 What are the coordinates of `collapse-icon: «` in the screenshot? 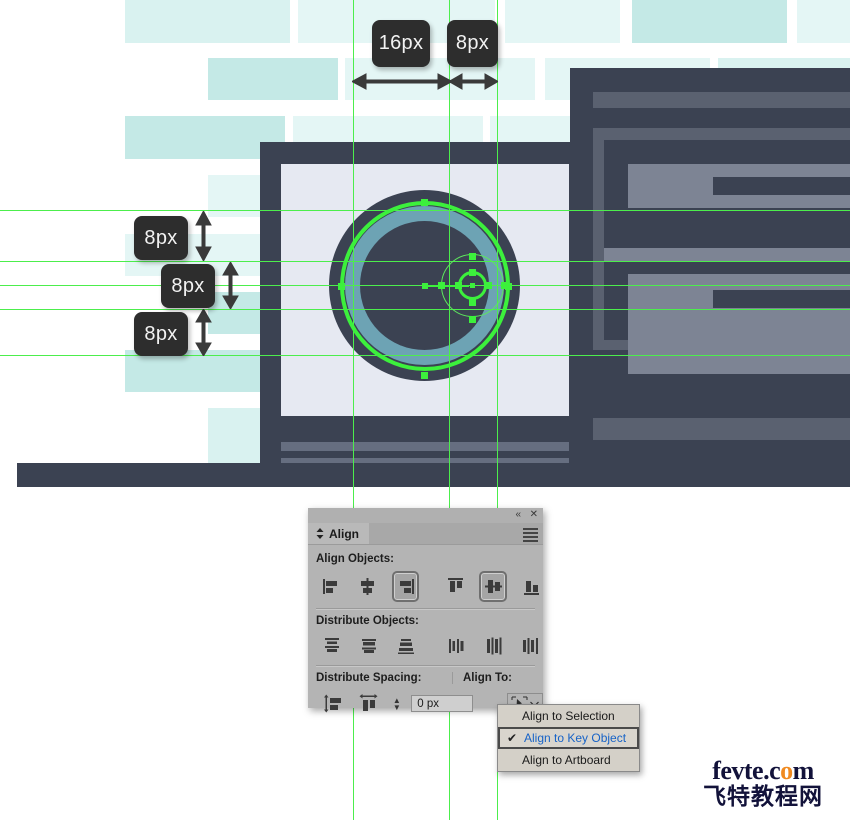 It's located at (518, 515).